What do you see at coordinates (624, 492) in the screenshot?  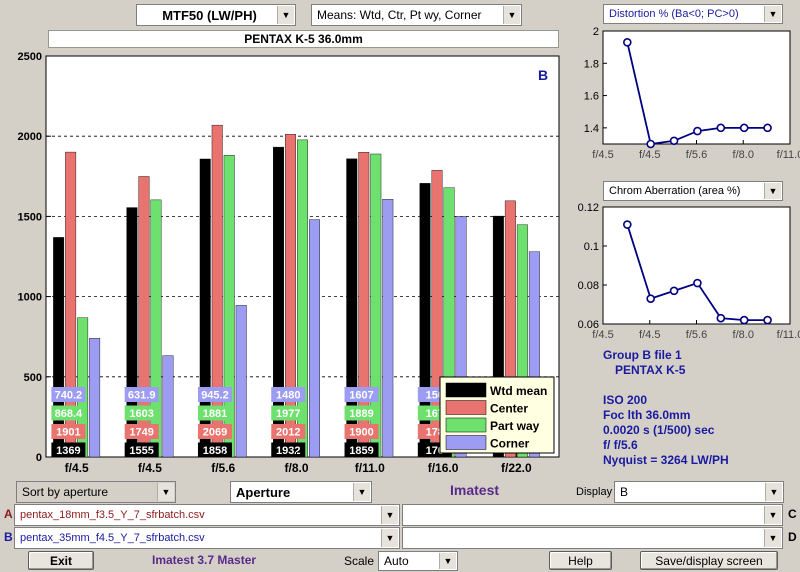 I see `display-select-value: B` at bounding box center [624, 492].